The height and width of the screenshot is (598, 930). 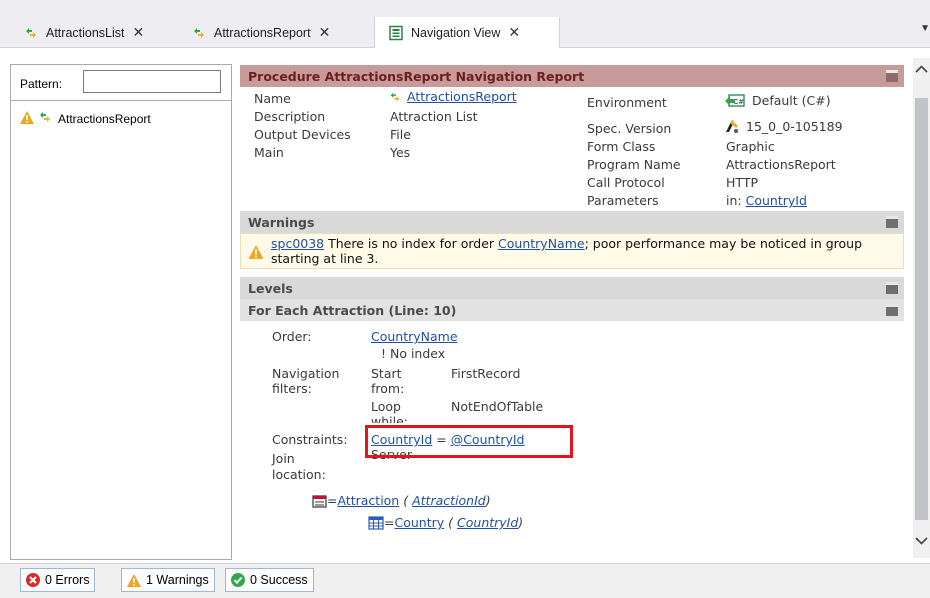 I want to click on prop-key-form-class: Form Class, so click(x=621, y=146).